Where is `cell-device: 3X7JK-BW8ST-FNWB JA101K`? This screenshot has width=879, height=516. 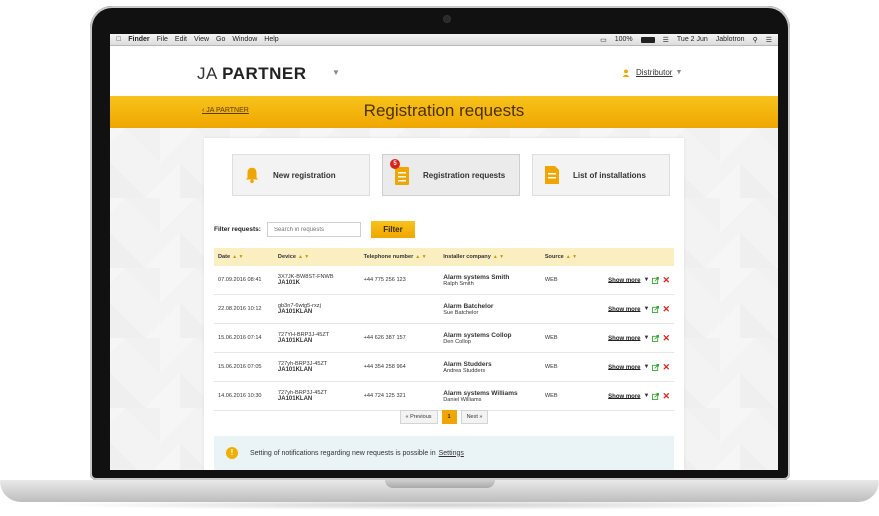
cell-device: 3X7JK-BW8ST-FNWB JA101K is located at coordinates (316, 280).